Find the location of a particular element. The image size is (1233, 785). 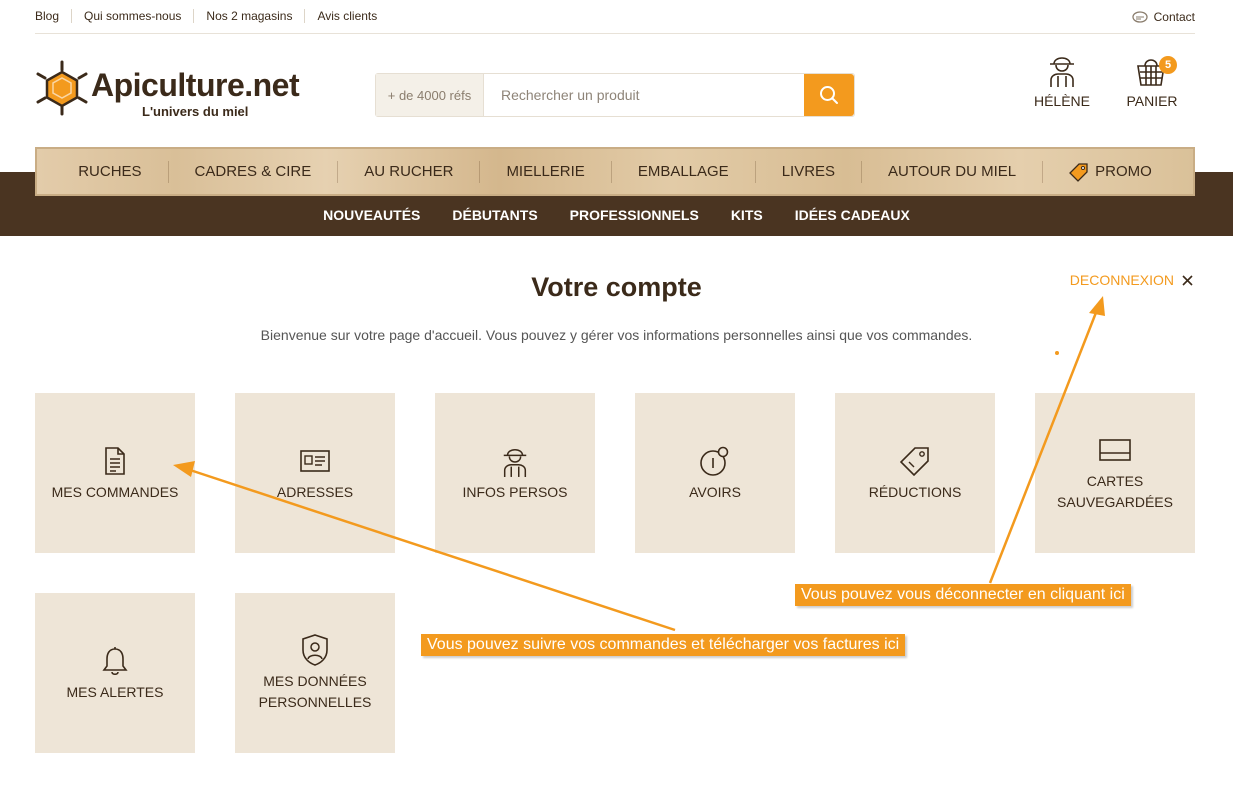

contact-link: Contact is located at coordinates (1163, 17).